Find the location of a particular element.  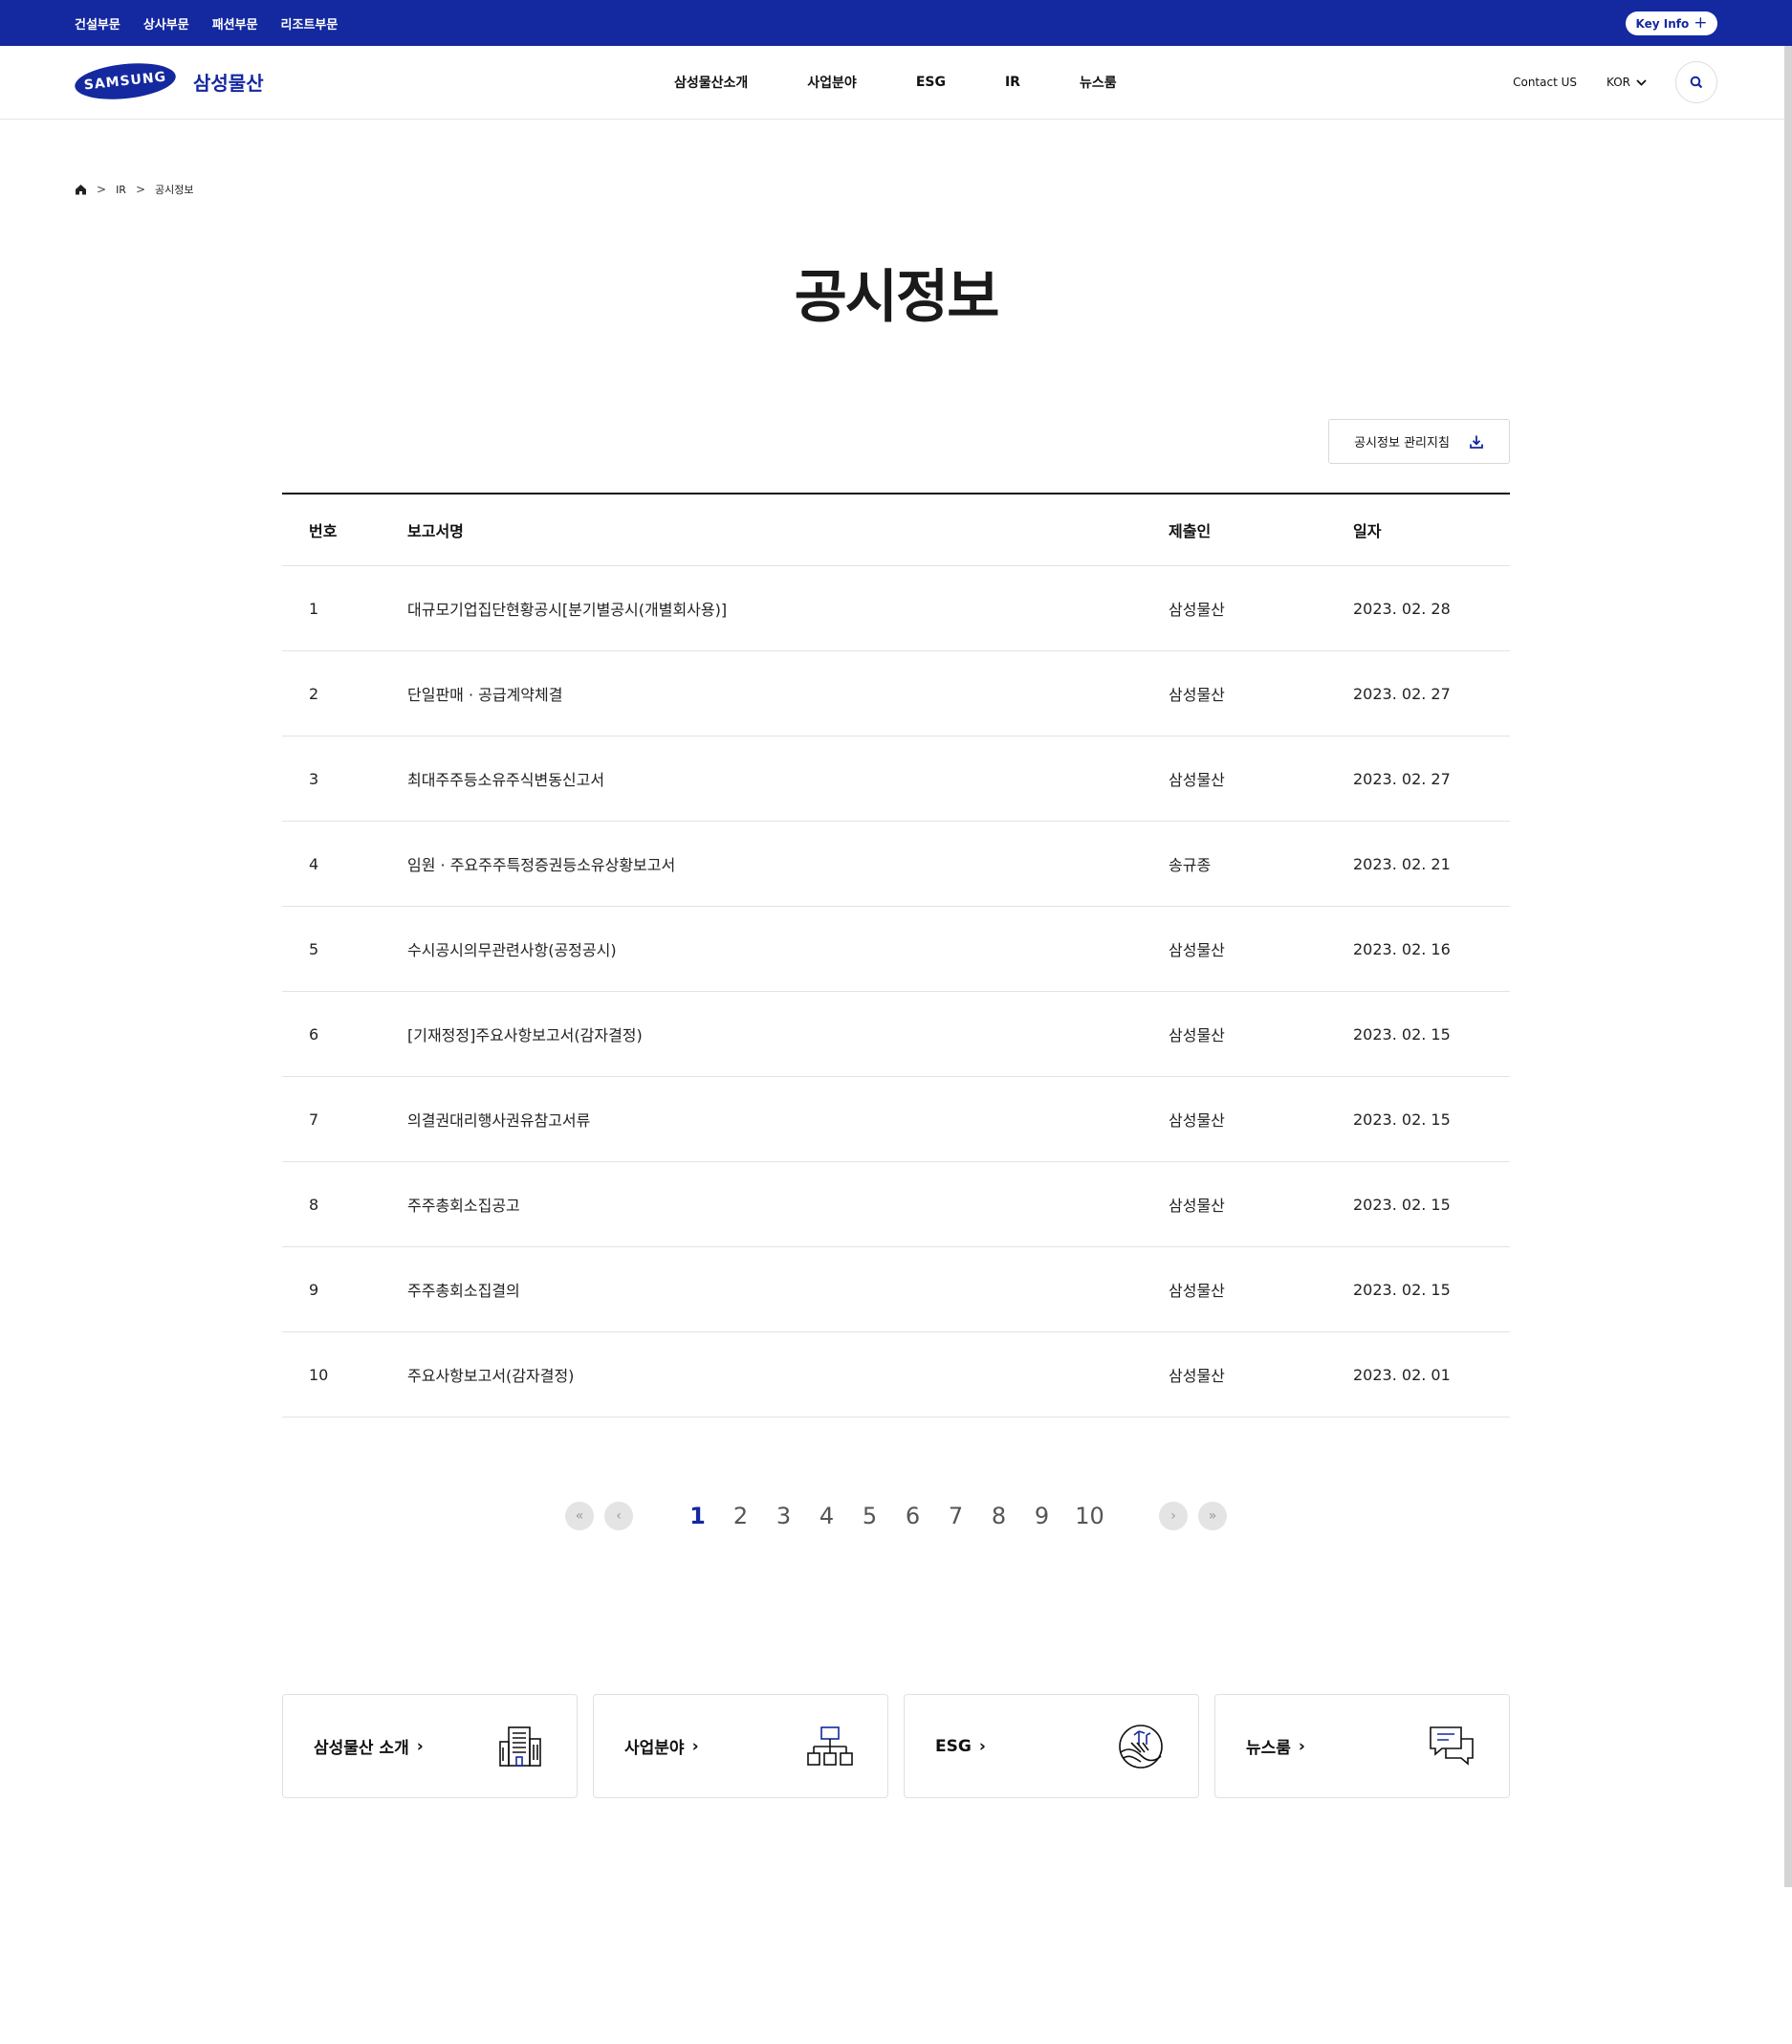

card-label-text: 삼성물산 소개 is located at coordinates (361, 1748).